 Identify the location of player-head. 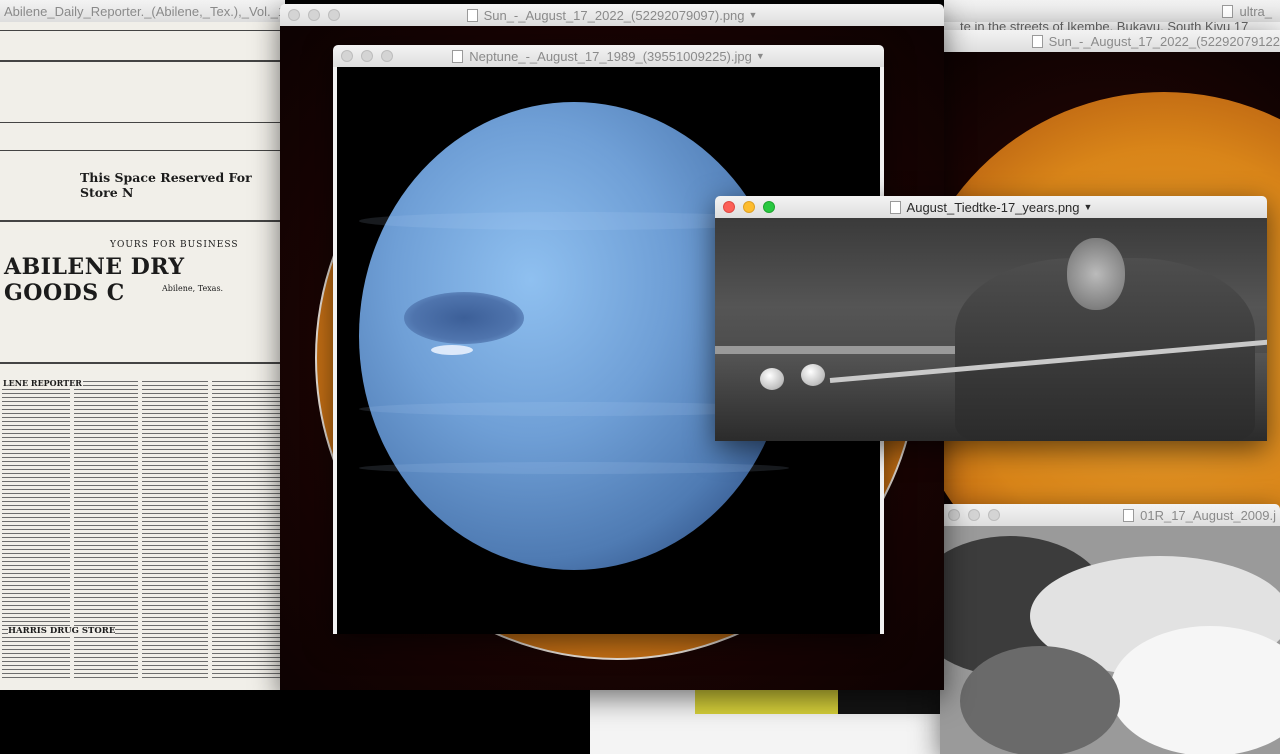
(1096, 274).